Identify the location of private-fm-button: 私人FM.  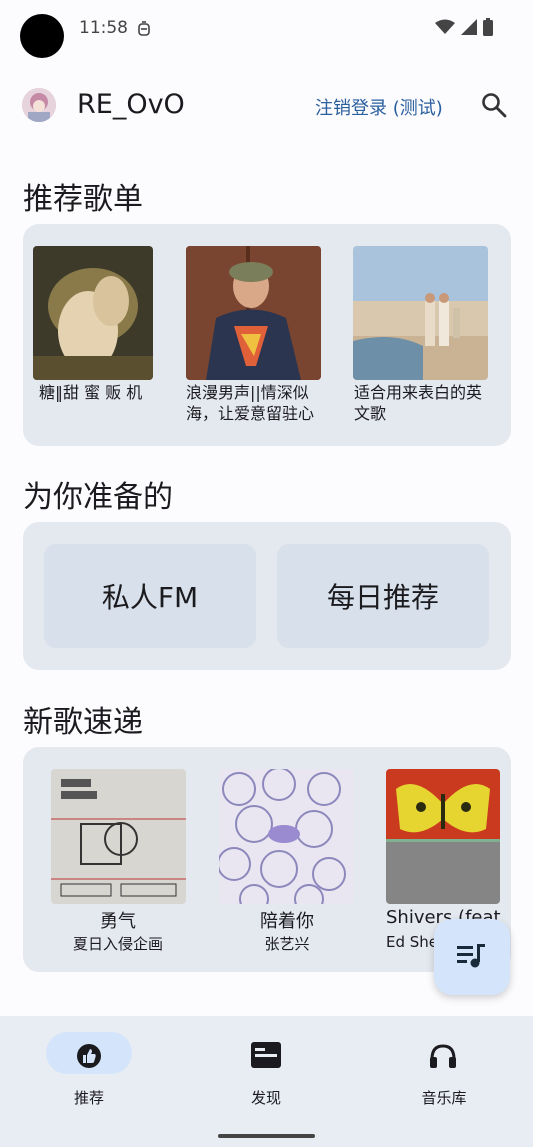
(150, 596).